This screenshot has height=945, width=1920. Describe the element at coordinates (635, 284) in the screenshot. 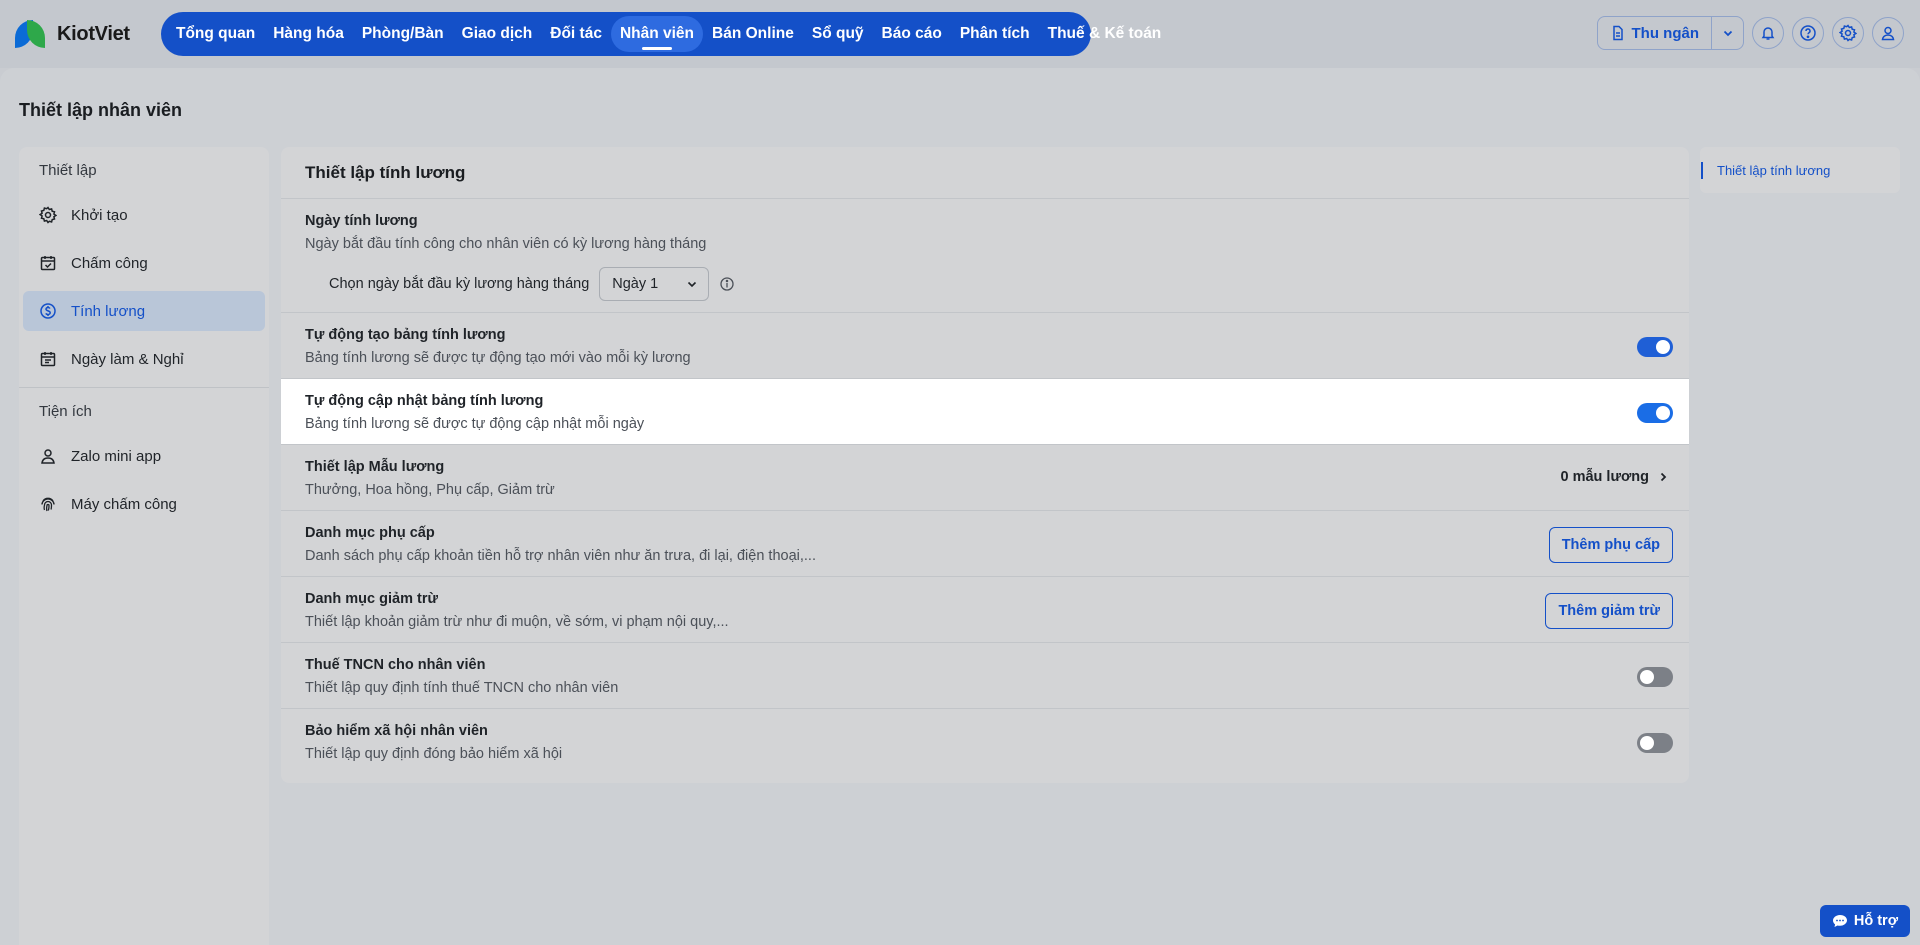

I see `payday-select-value: Ngày 1` at that location.